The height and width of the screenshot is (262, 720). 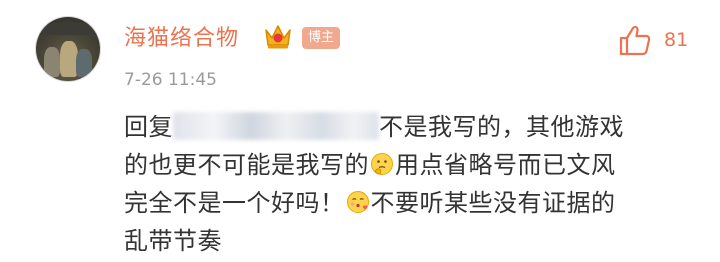 I want to click on comment-line-2-text-b: 用点省略号而已文风, so click(x=505, y=165).